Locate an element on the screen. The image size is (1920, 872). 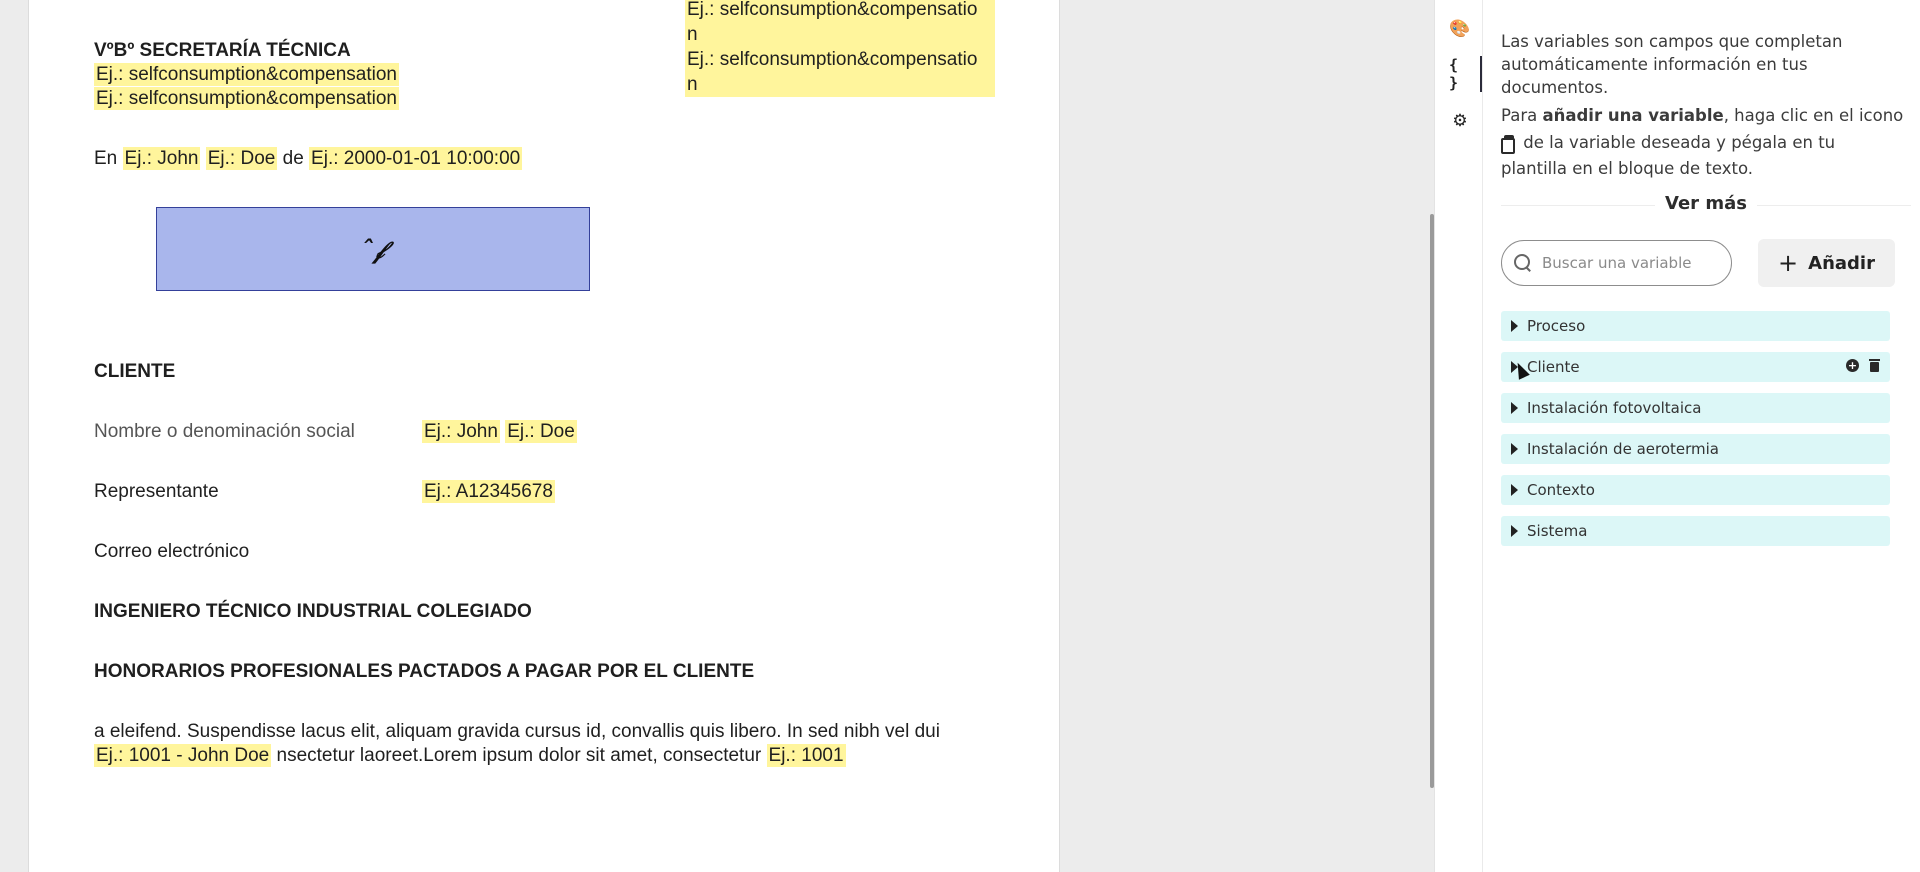
palette-icon: 🎨 is located at coordinates (1460, 29).